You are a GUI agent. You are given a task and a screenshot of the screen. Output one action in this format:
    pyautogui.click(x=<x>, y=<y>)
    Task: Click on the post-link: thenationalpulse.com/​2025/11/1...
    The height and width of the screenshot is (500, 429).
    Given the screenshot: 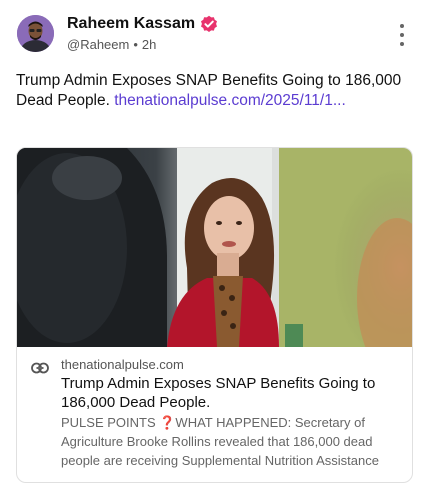 What is the action you would take?
    pyautogui.click(x=230, y=100)
    